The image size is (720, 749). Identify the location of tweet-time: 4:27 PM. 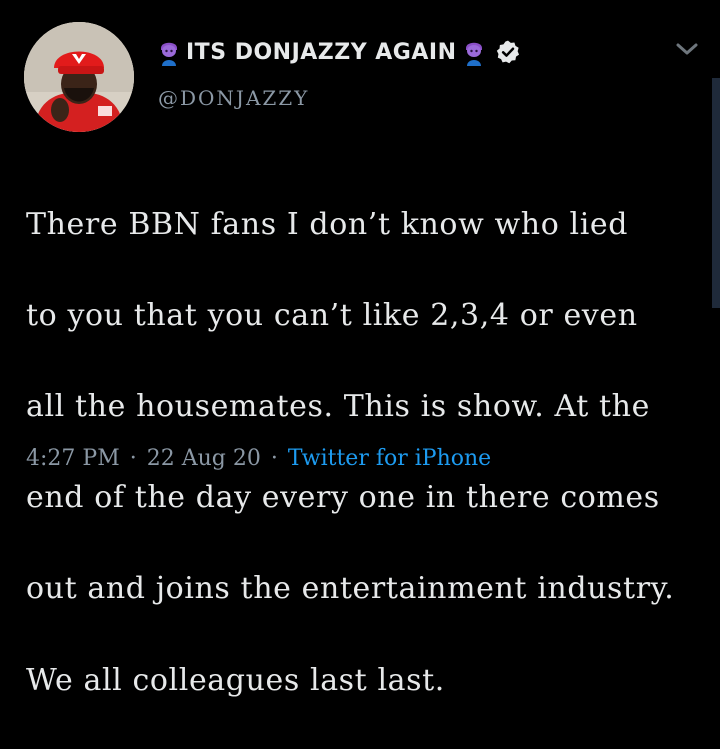
(73, 458).